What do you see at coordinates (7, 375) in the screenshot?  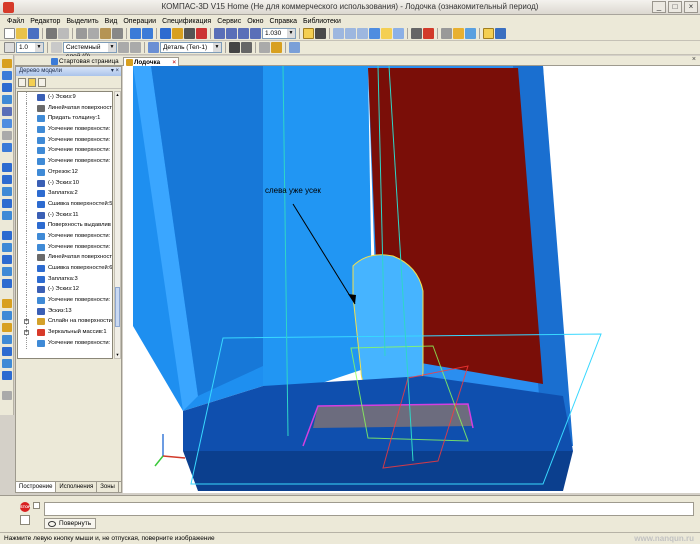 I see `sew-tool-icon` at bounding box center [7, 375].